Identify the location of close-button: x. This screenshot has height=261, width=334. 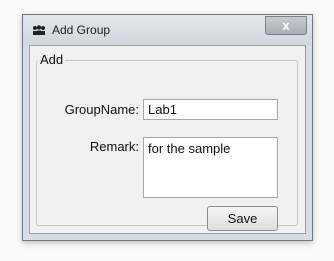
(286, 25).